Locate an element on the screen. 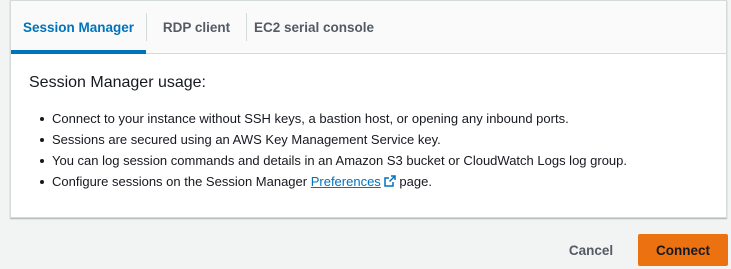 The height and width of the screenshot is (269, 731). connect-button: Connect is located at coordinates (683, 250).